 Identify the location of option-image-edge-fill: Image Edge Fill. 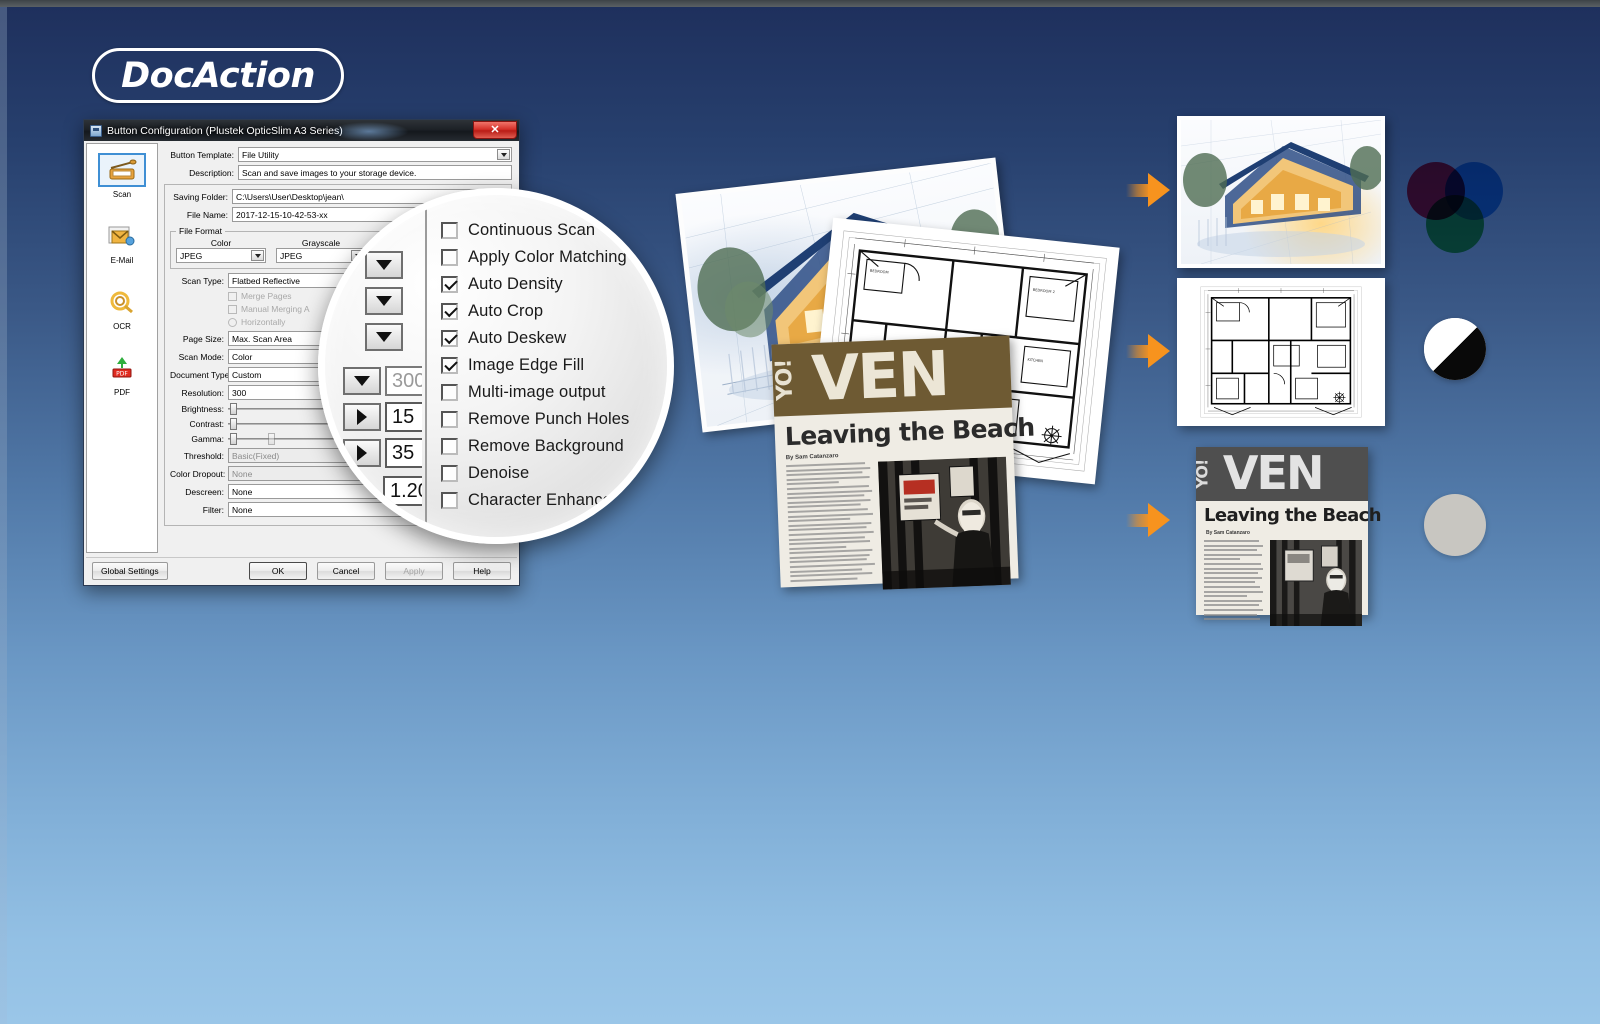
(552, 365).